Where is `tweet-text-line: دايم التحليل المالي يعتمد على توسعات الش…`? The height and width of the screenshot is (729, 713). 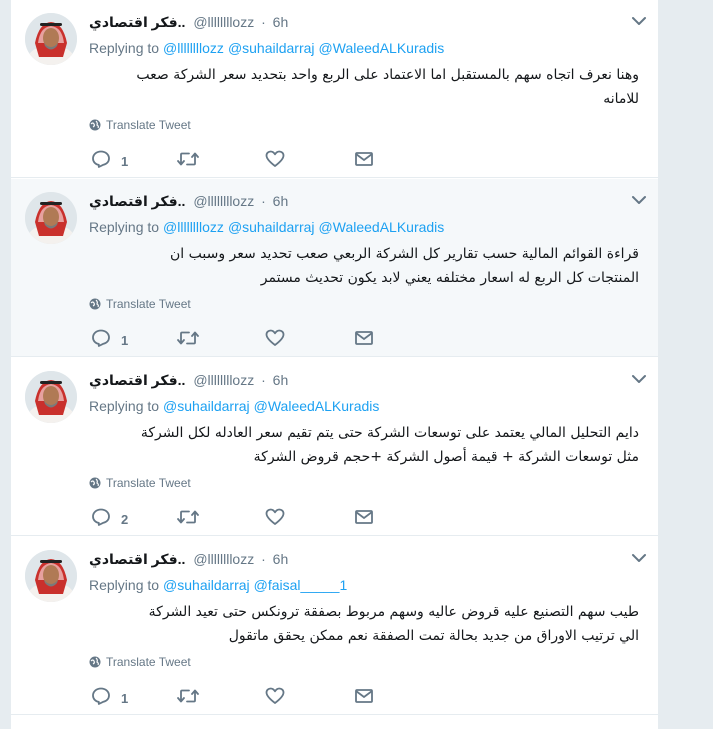
tweet-text-line: دايم التحليل المالي يعتمد على توسعات الش… is located at coordinates (389, 433).